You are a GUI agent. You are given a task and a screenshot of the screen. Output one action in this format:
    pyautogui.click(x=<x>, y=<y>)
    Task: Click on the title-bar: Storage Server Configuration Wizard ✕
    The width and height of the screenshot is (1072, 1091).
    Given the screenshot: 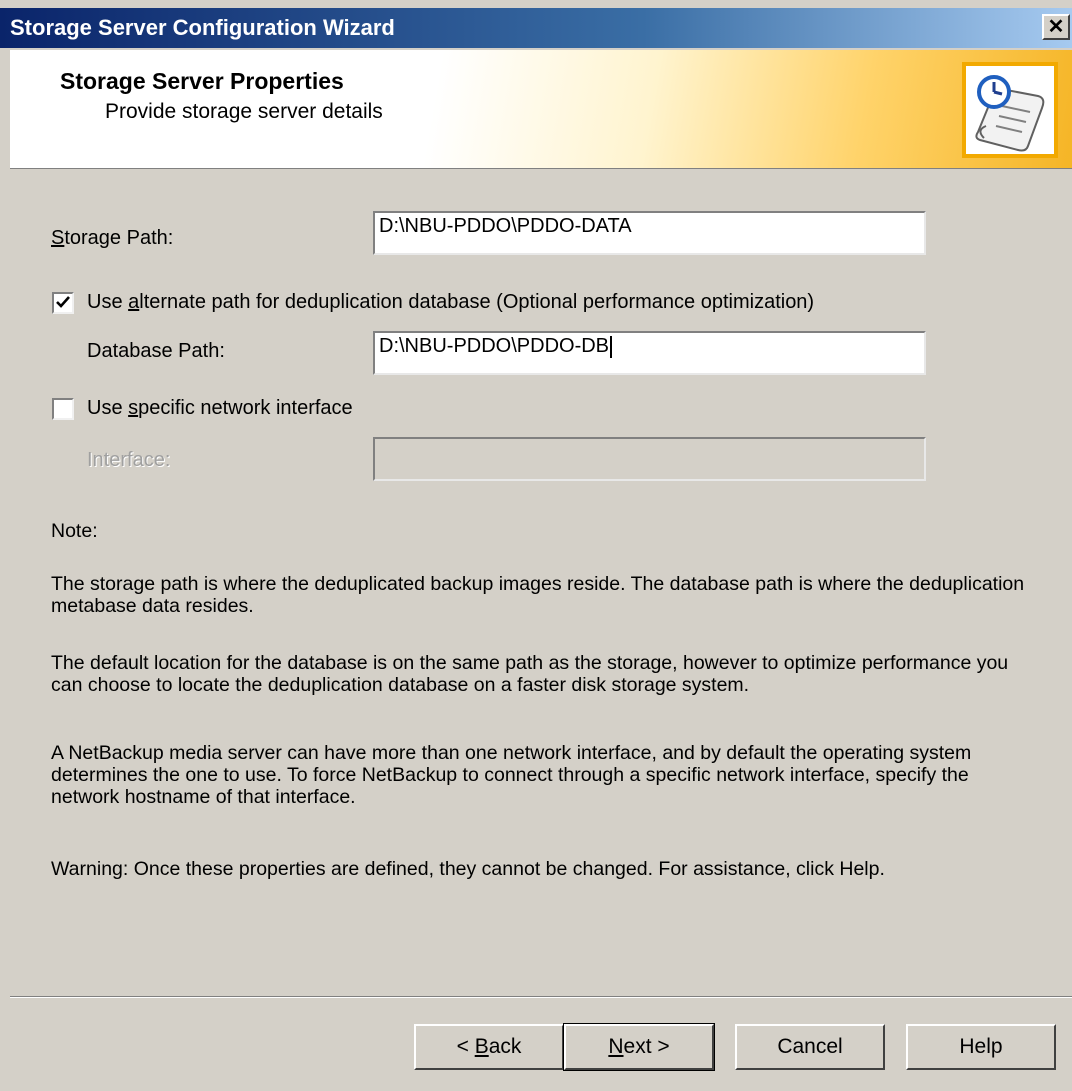 What is the action you would take?
    pyautogui.click(x=536, y=28)
    